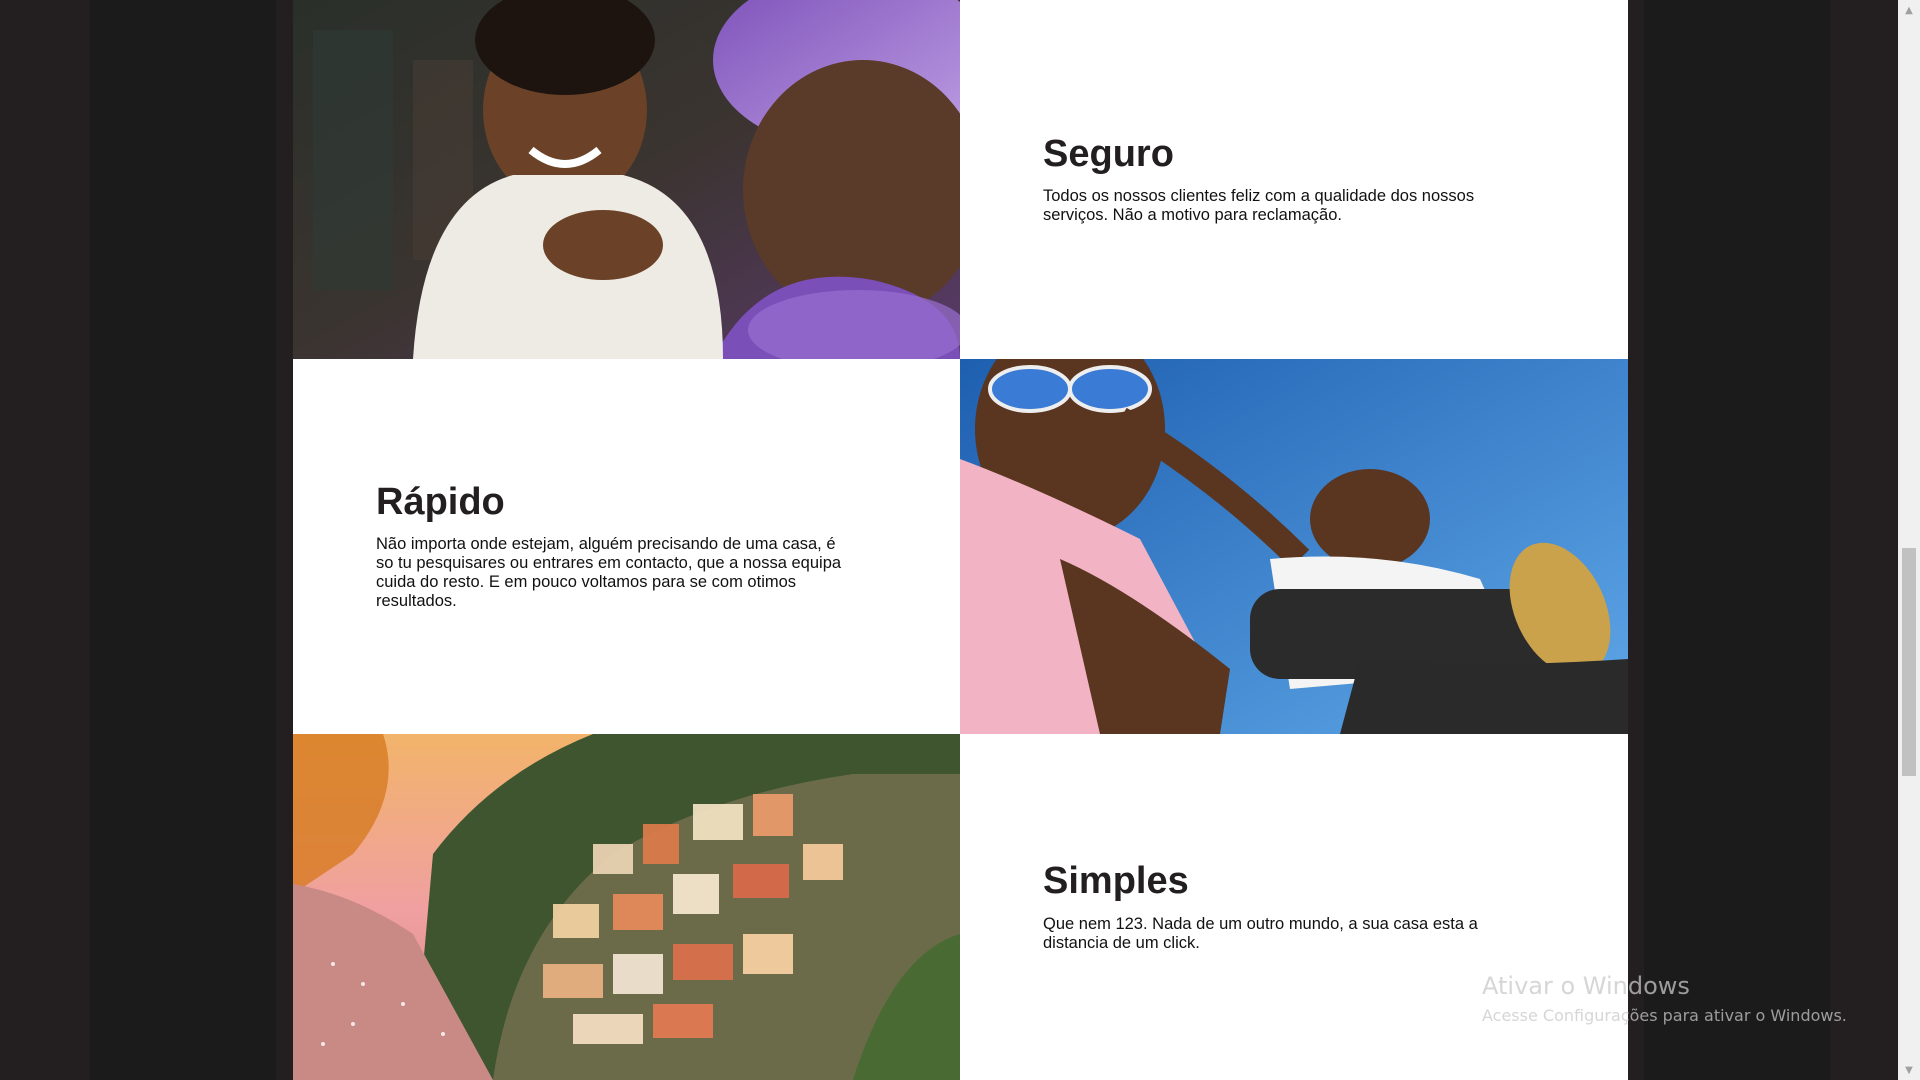  What do you see at coordinates (183, 540) in the screenshot?
I see `left-side-panel` at bounding box center [183, 540].